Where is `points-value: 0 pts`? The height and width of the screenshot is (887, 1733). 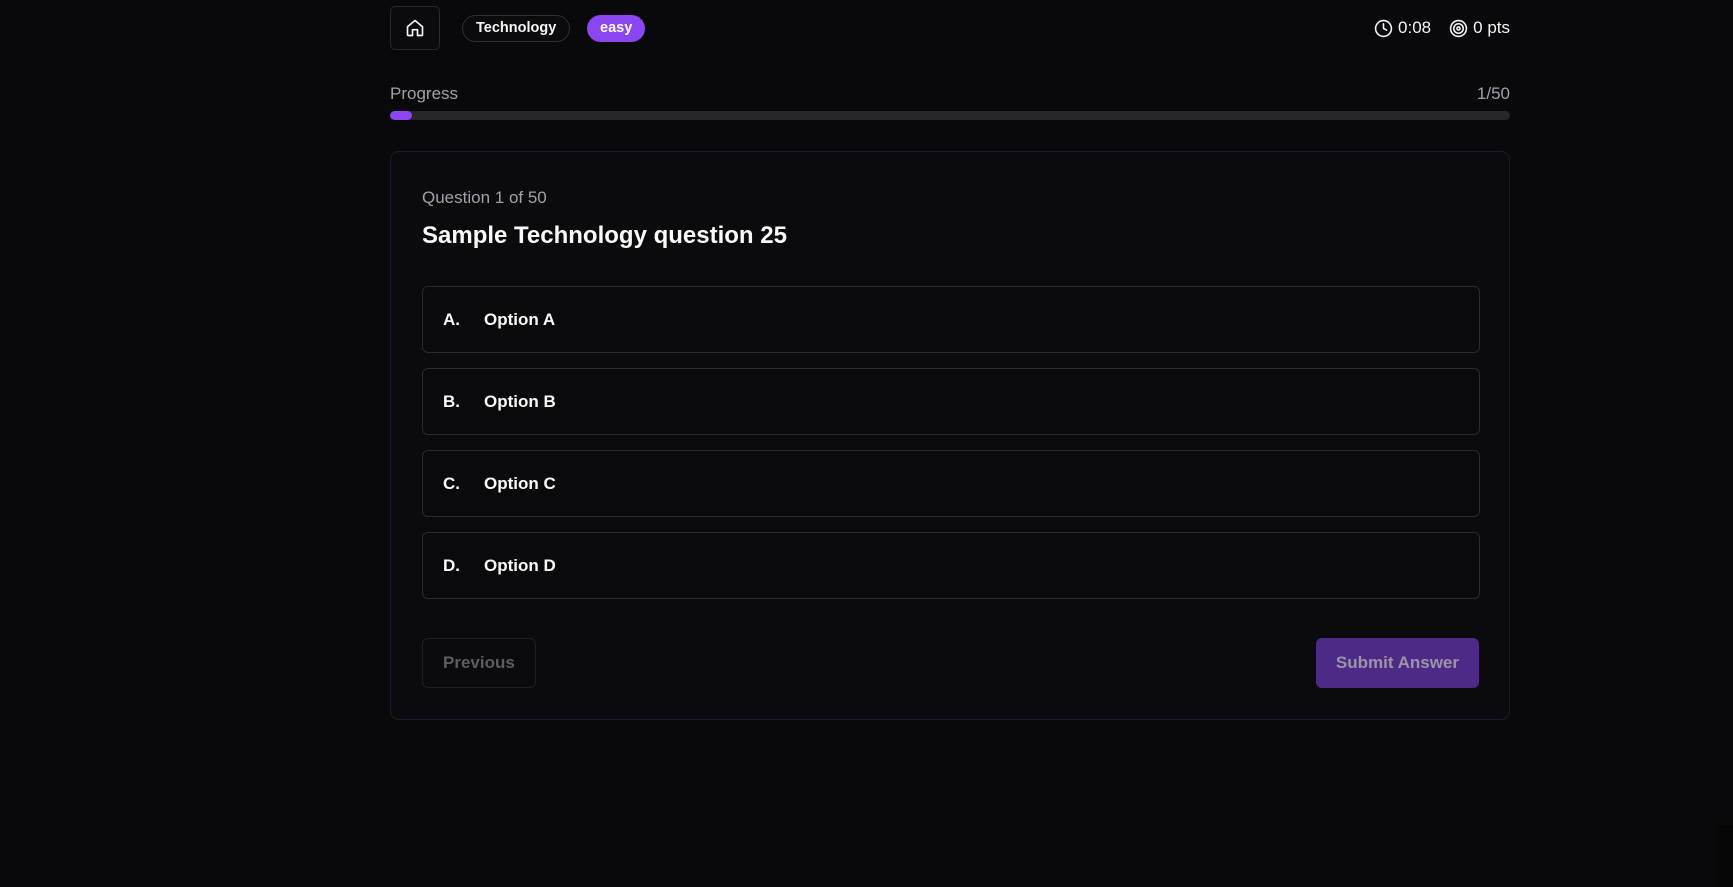
points-value: 0 pts is located at coordinates (1491, 27).